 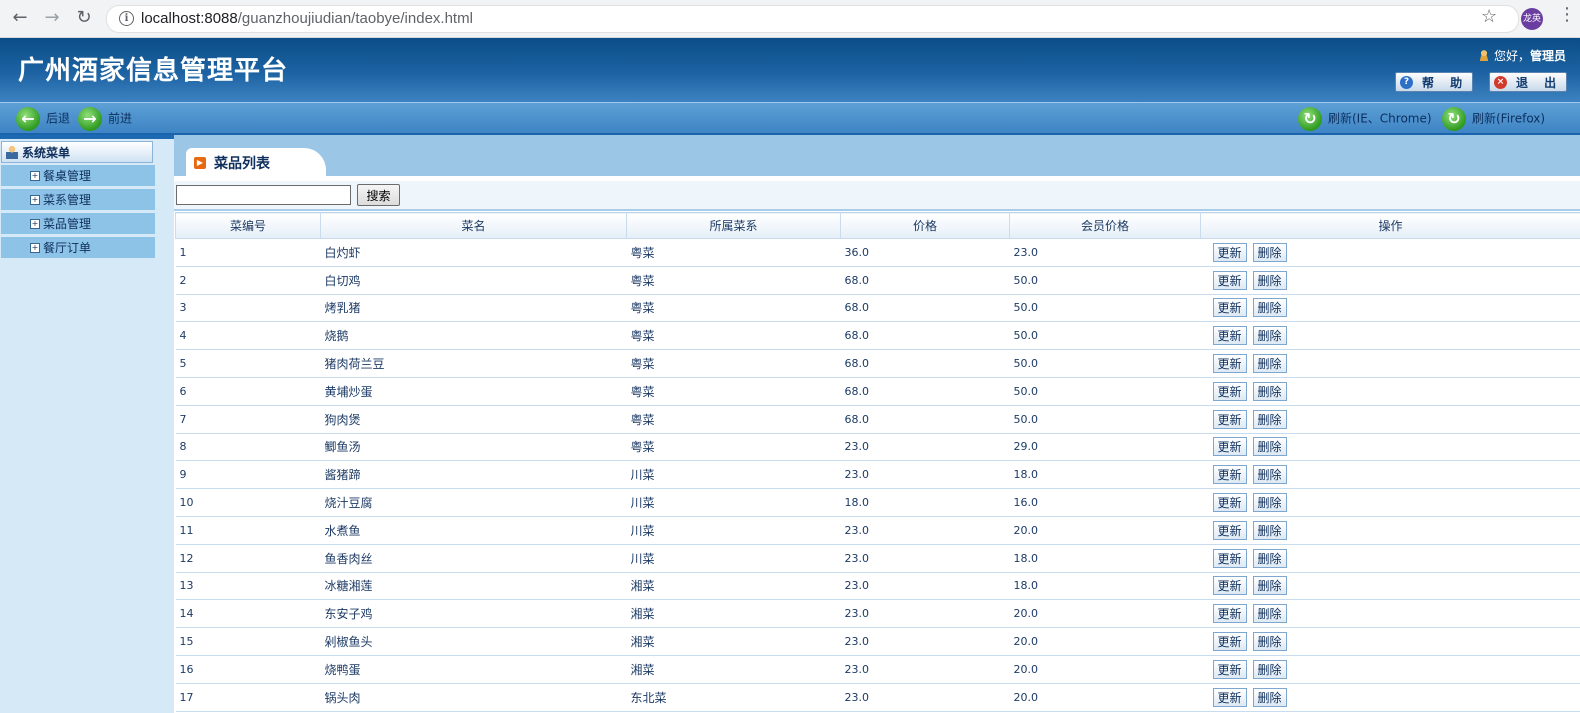 I want to click on sidebar-item-cuisines: + 菜系管理, so click(x=78, y=200).